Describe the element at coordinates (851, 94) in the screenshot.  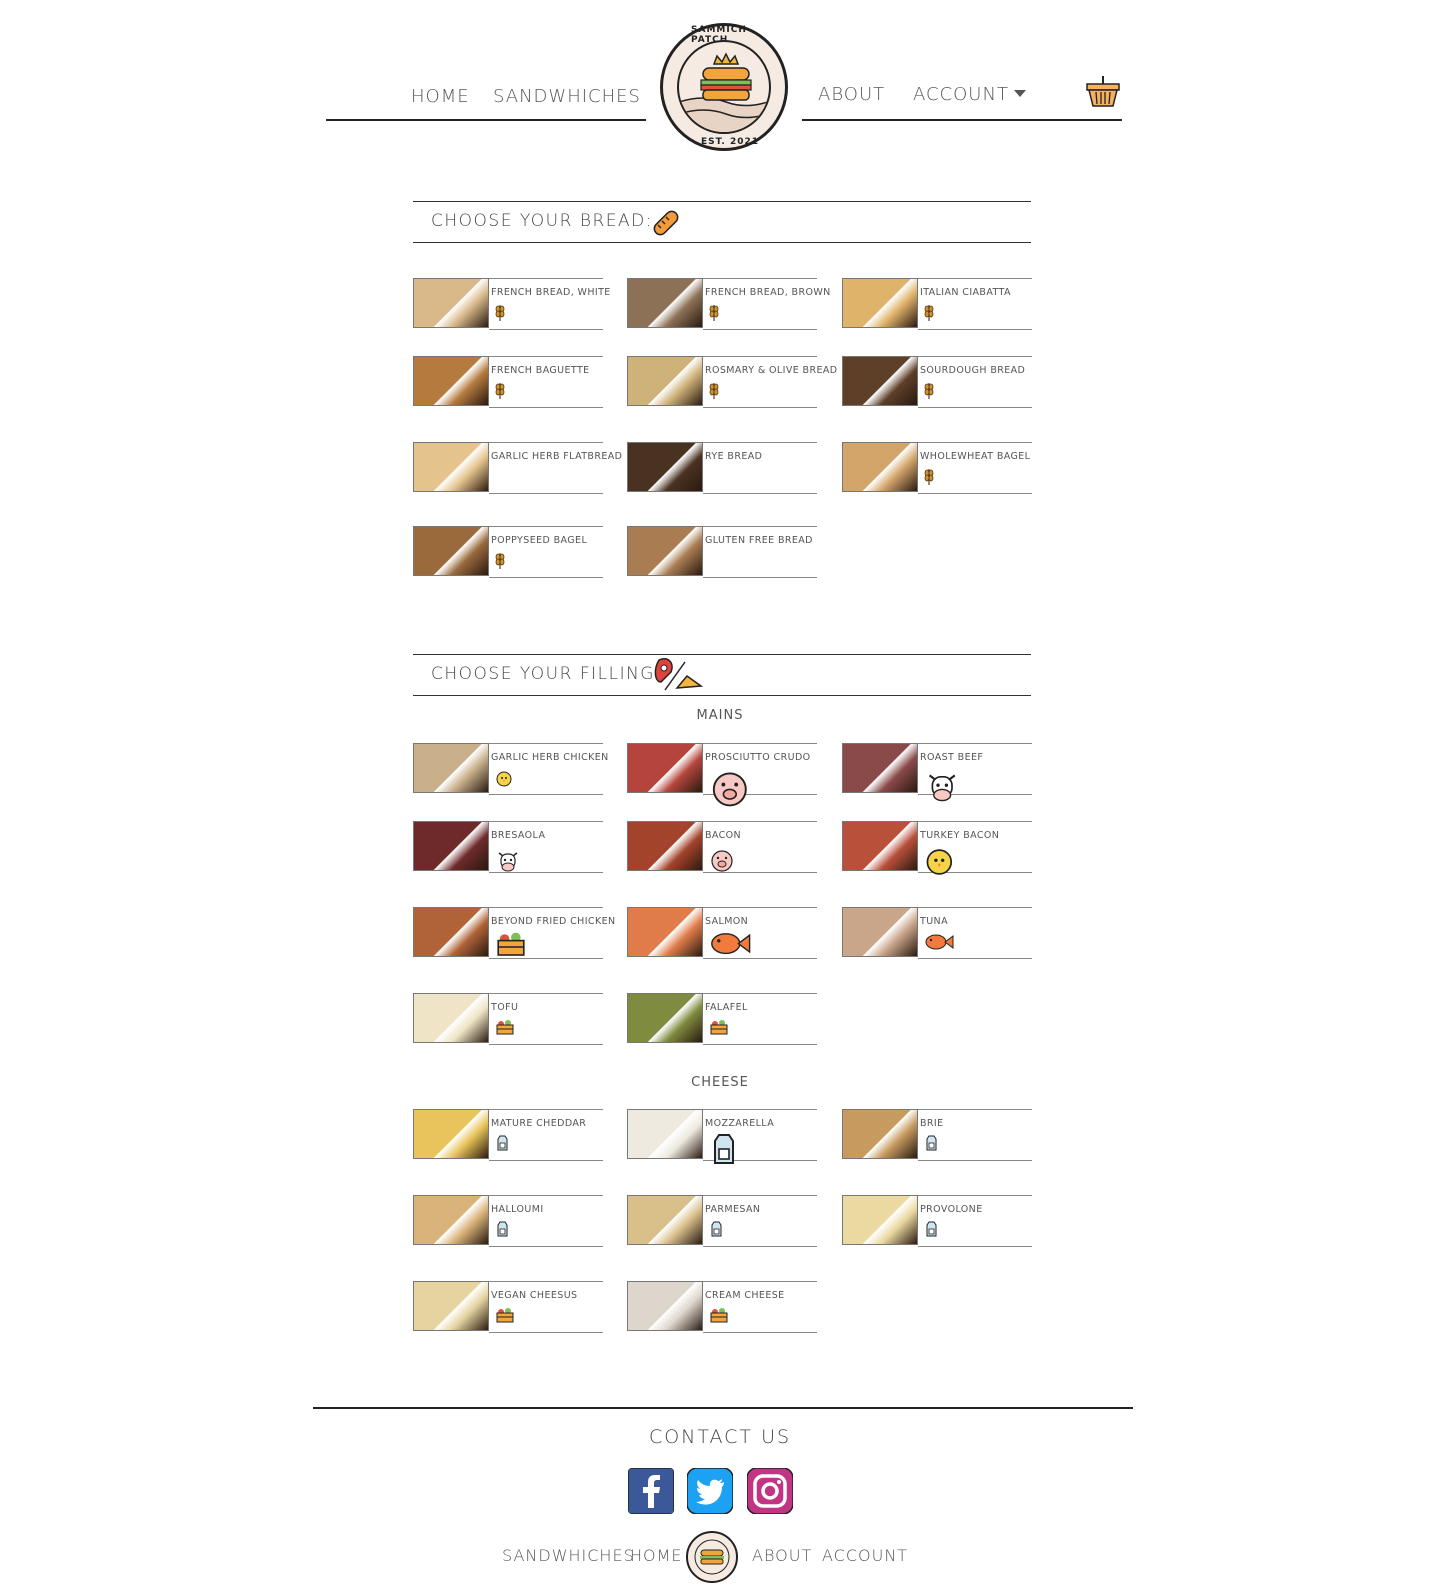
I see `nav-about-link: ABOUT` at that location.